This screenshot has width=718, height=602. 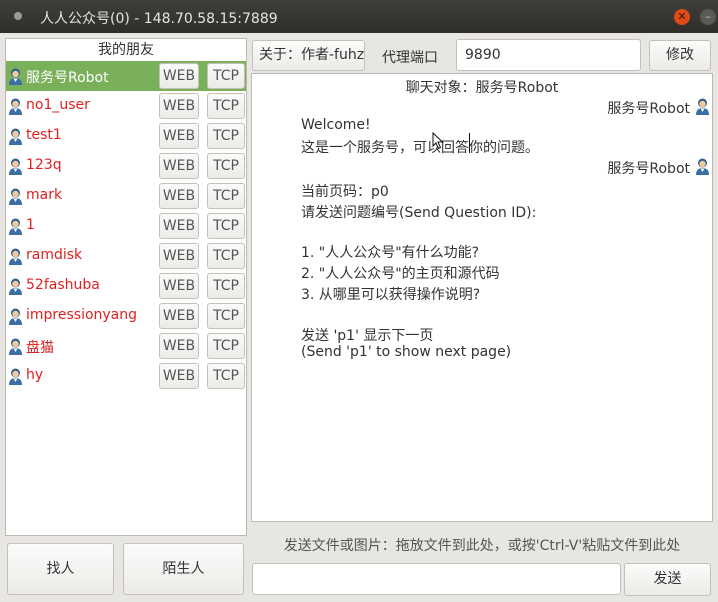 I want to click on about-button: 关于：作者-fuhz, so click(x=308, y=55).